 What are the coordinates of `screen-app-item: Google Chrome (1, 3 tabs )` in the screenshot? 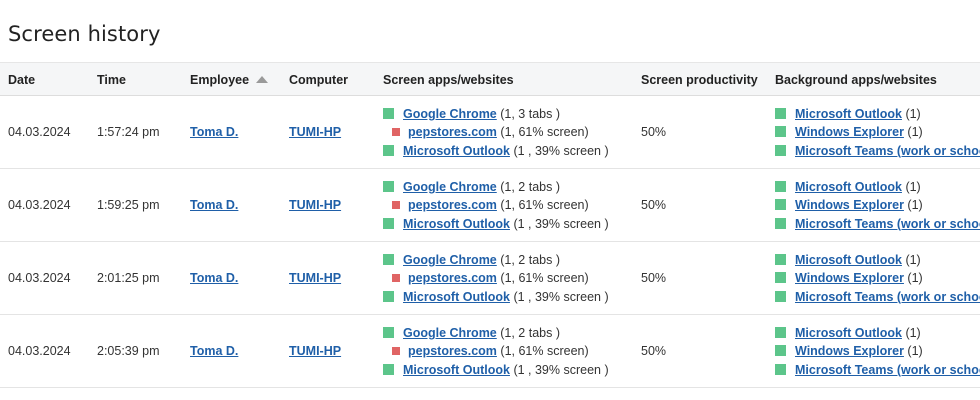 It's located at (471, 114).